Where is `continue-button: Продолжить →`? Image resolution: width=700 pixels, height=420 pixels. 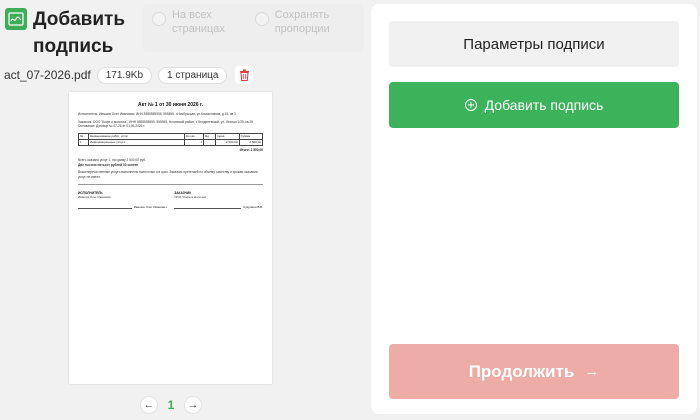 continue-button: Продолжить → is located at coordinates (534, 371).